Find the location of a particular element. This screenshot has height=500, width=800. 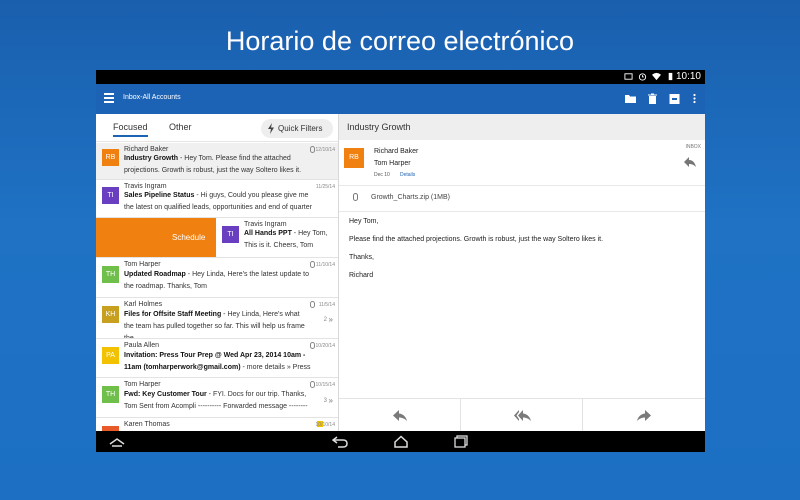

trash-icon is located at coordinates (652, 98).